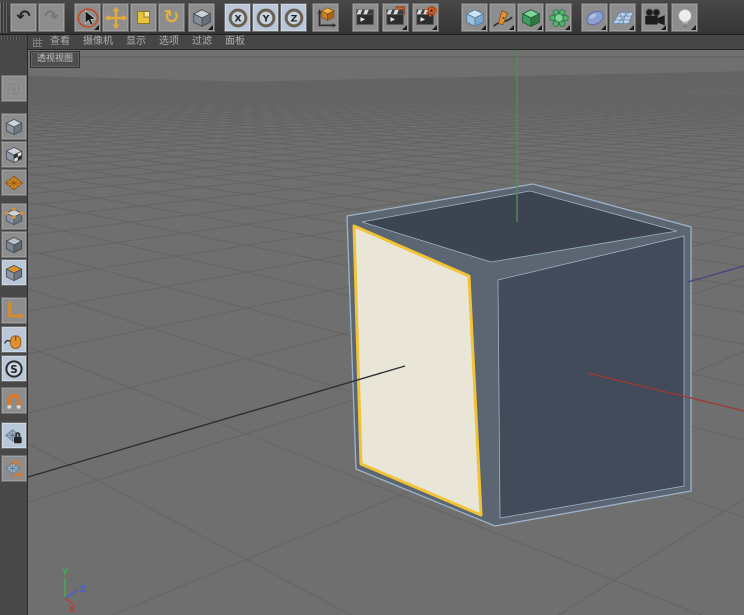 The width and height of the screenshot is (744, 615). Describe the element at coordinates (60, 42) in the screenshot. I see `menu-view: 查看` at that location.